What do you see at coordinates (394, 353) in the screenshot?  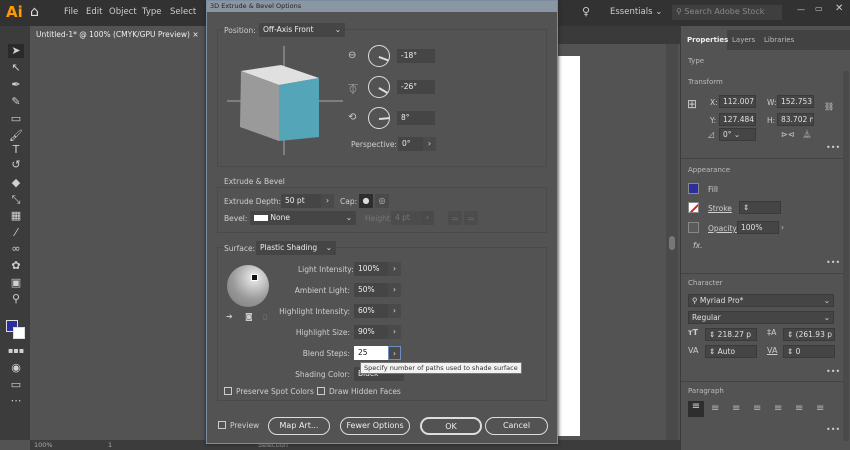 I see `blend-steps-slider-button: ›` at bounding box center [394, 353].